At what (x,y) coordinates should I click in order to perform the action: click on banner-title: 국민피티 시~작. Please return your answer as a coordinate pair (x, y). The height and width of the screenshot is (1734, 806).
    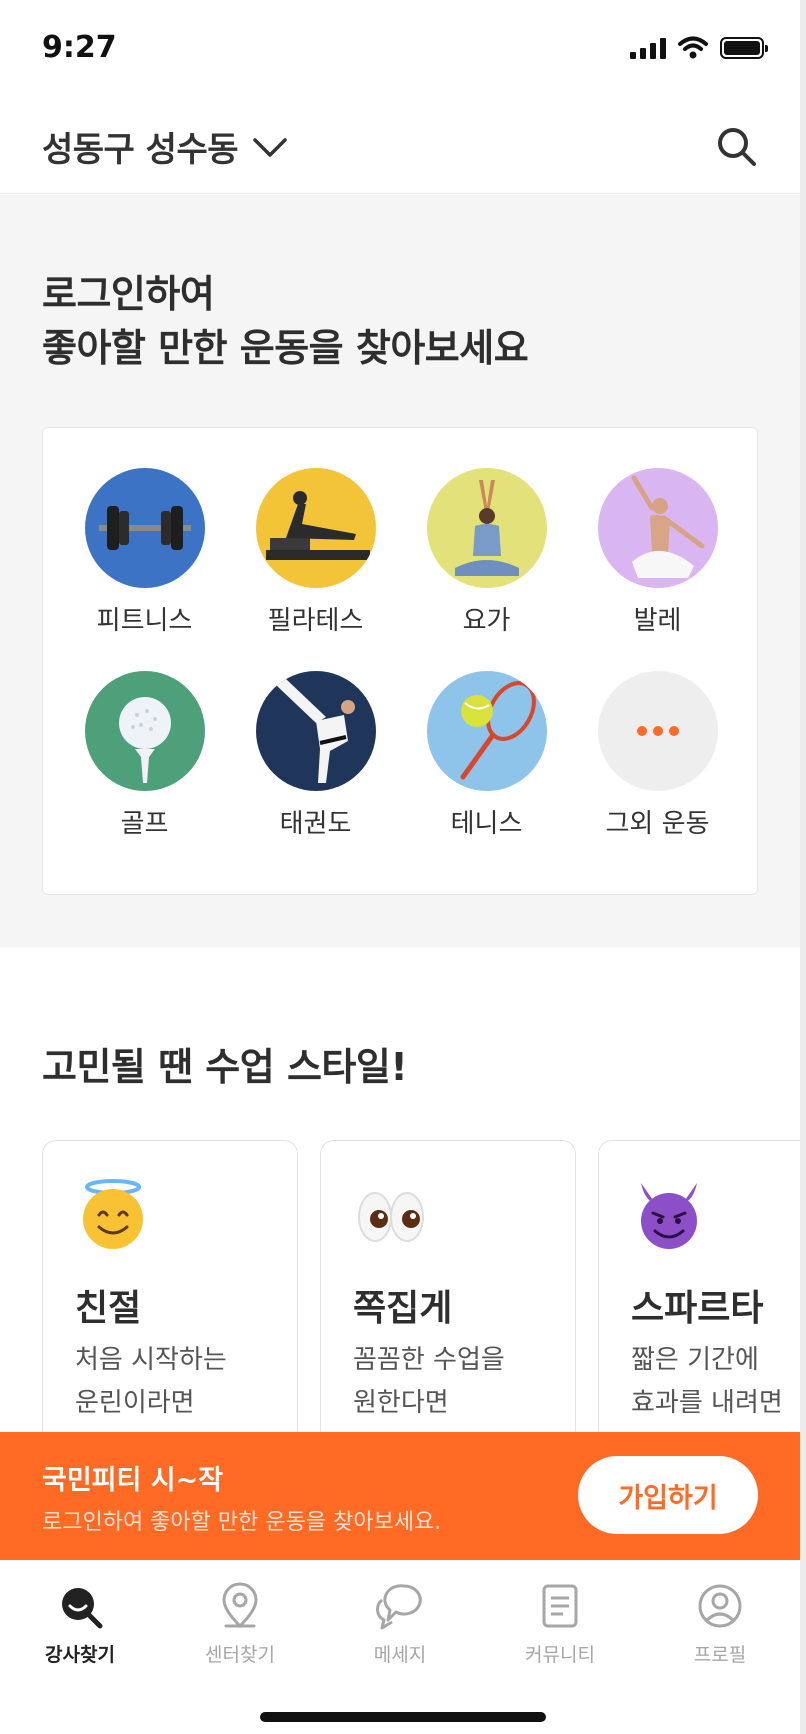
    Looking at the image, I should click on (133, 1480).